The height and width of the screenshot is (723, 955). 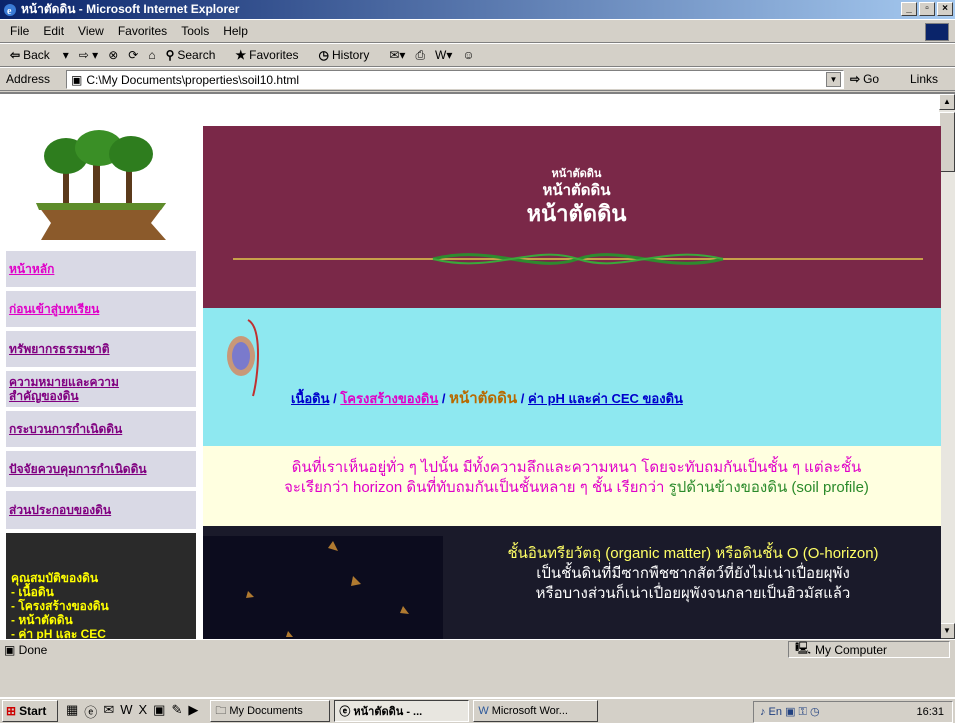 What do you see at coordinates (30, 711) in the screenshot?
I see `start-button: ⊞ Start` at bounding box center [30, 711].